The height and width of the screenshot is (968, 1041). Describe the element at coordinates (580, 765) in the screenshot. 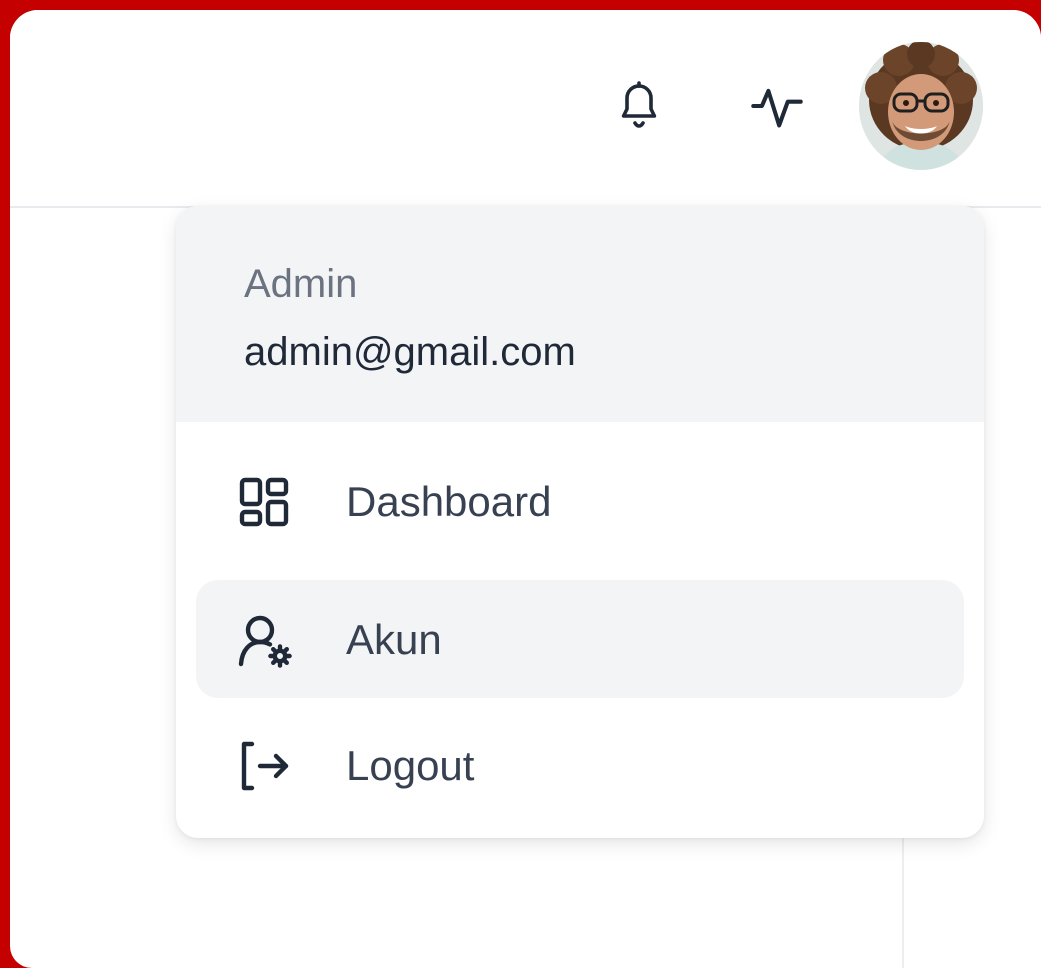

I see `menu-item-logout: Logout` at that location.